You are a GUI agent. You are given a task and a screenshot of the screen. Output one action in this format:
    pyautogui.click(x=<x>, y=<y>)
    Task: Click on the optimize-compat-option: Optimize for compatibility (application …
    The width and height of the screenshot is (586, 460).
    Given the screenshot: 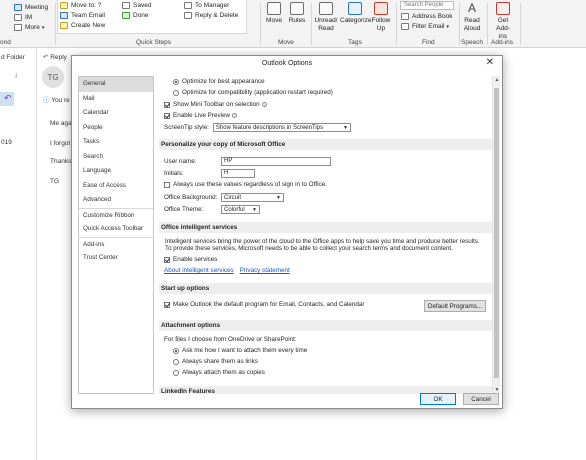 What is the action you would take?
    pyautogui.click(x=253, y=92)
    